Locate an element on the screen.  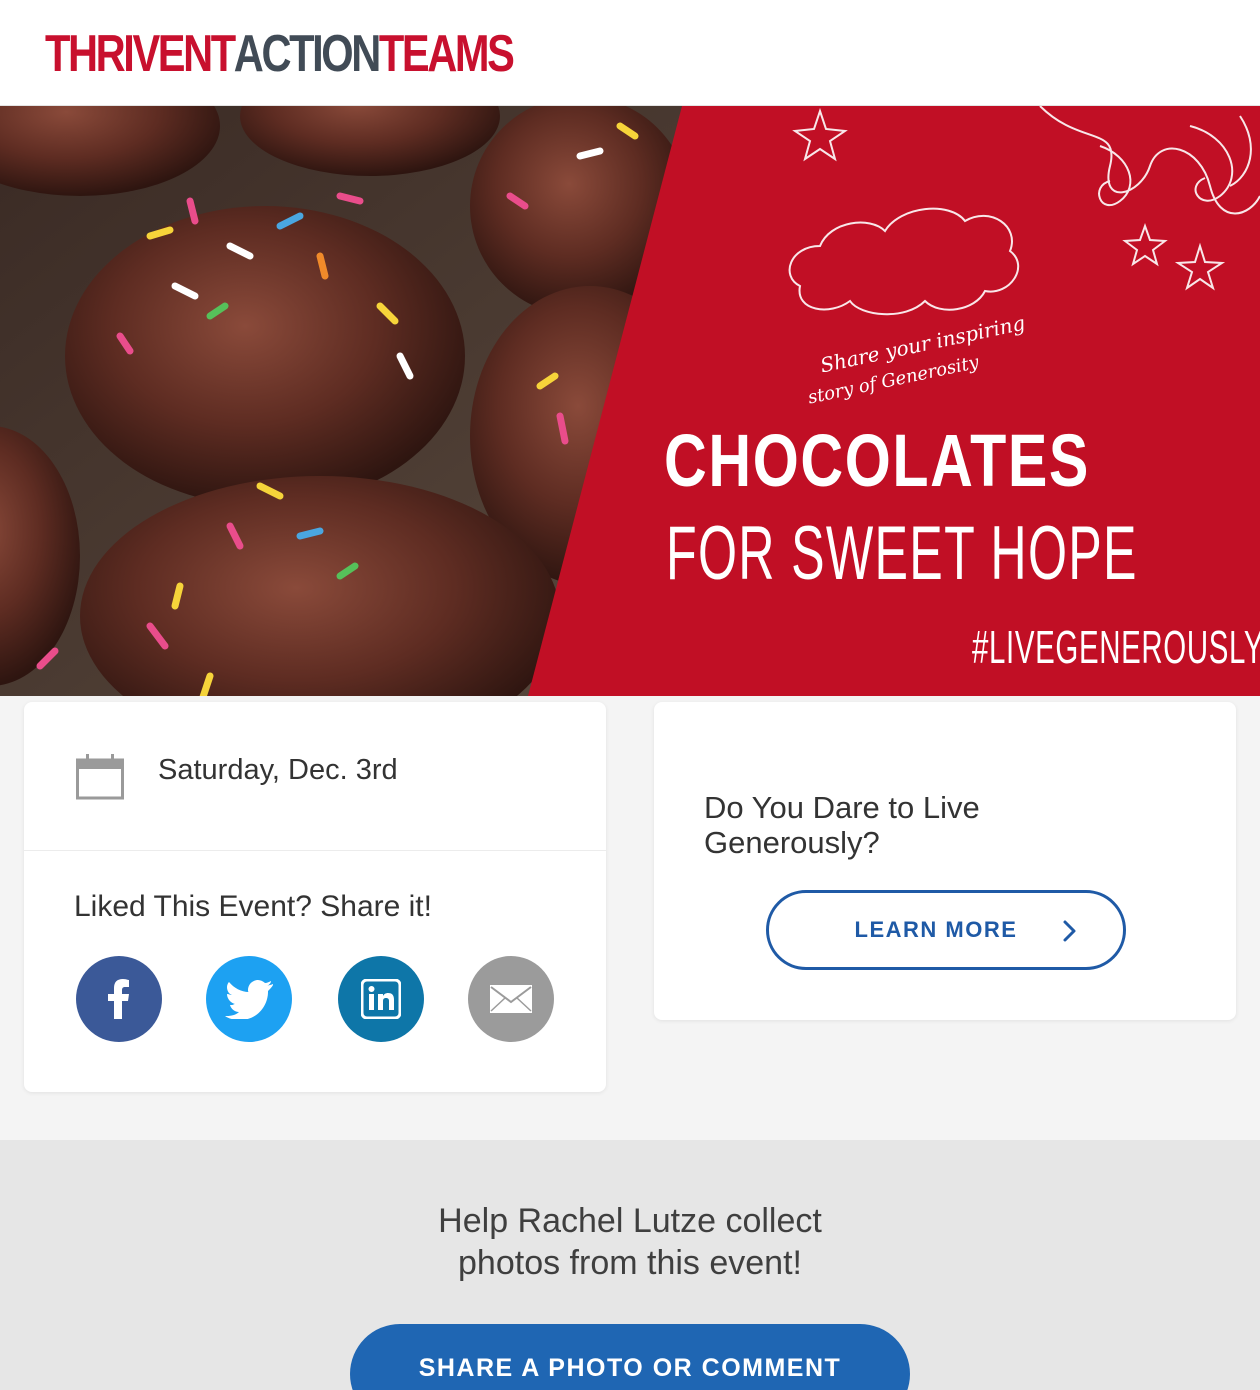
share-photo-label: SHARE A PHOTO OR COMMENT is located at coordinates (630, 1368).